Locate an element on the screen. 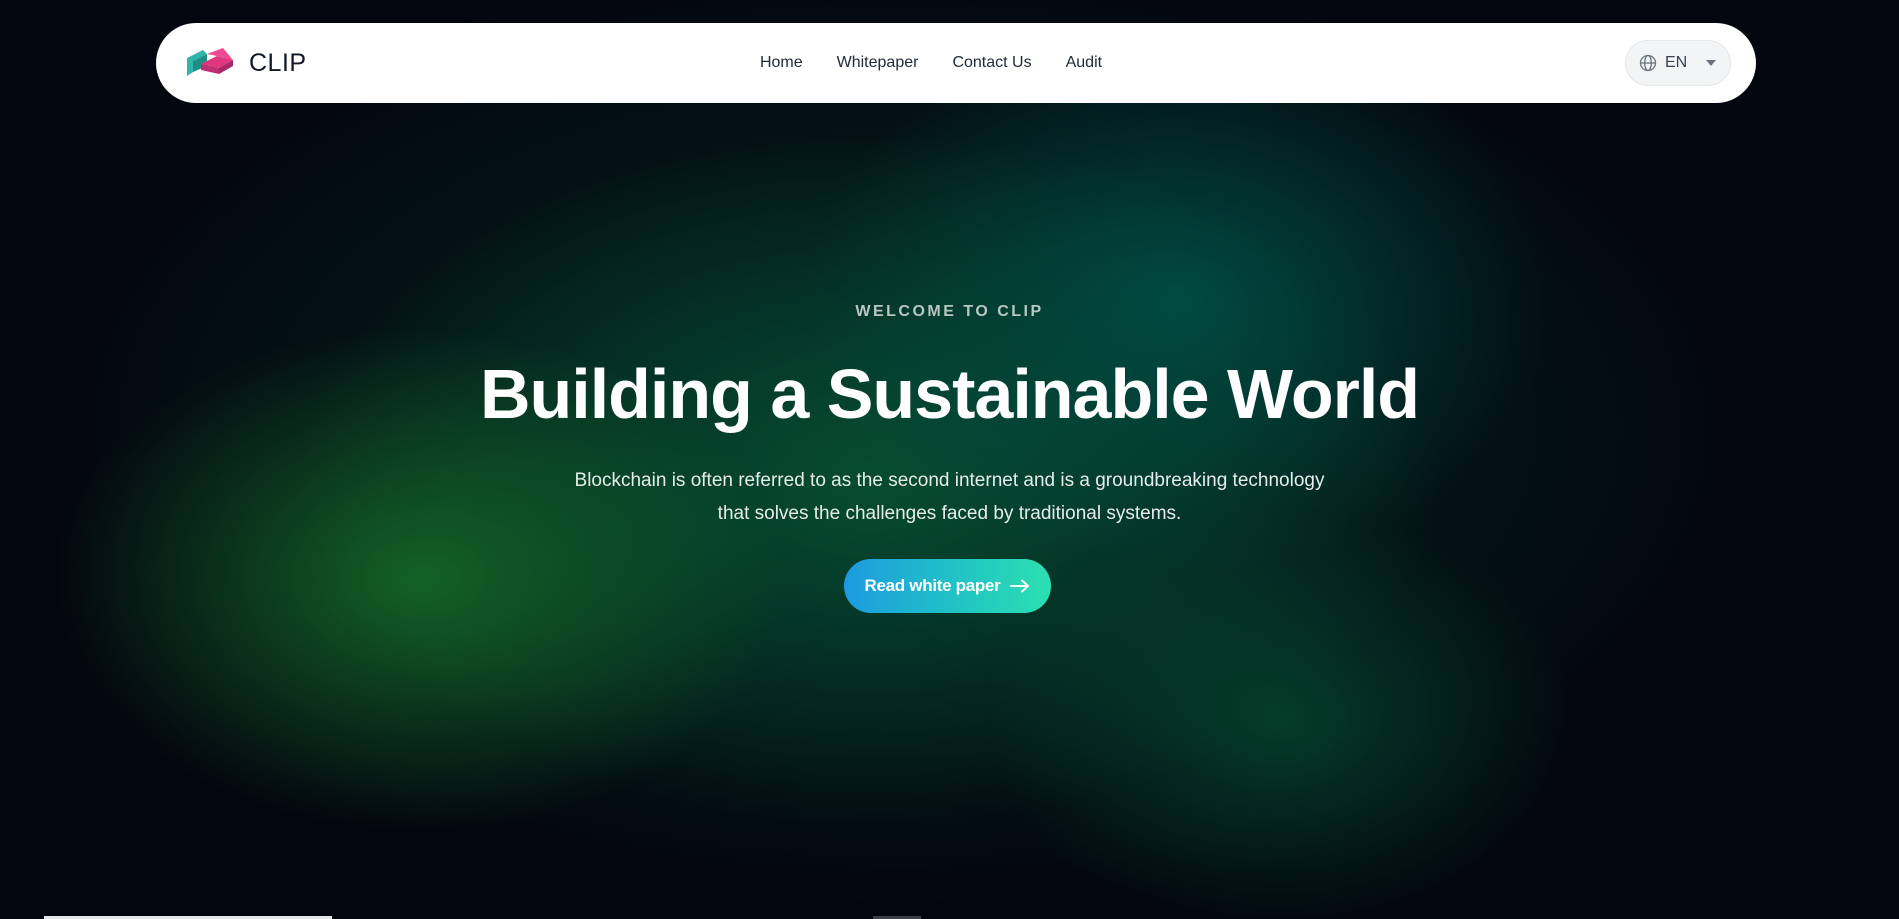  hero-title: Building a Sustainable World is located at coordinates (949, 394).